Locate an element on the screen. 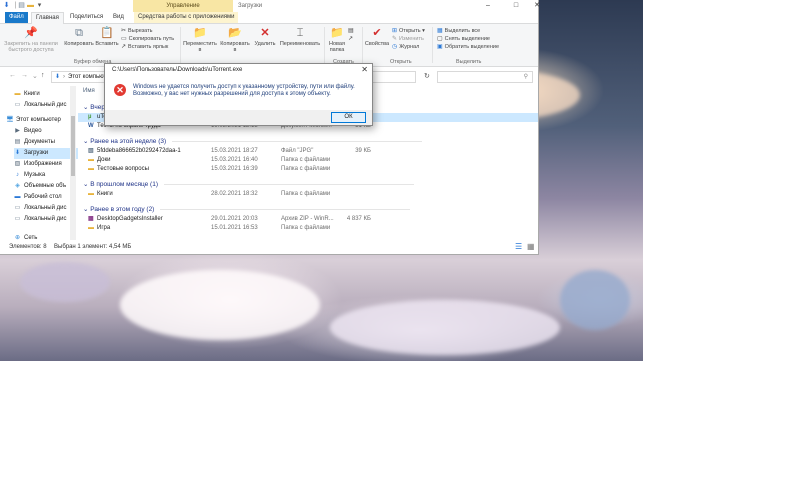 The width and height of the screenshot is (800, 500). error-icon: ✕ is located at coordinates (120, 90).